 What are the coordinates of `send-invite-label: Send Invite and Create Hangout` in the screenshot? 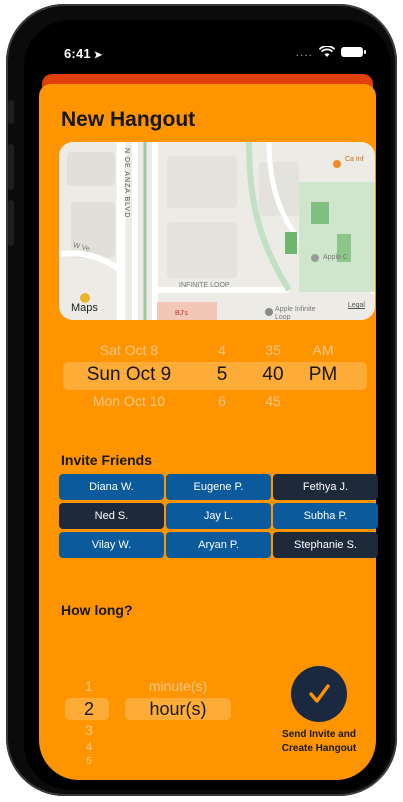 It's located at (319, 742).